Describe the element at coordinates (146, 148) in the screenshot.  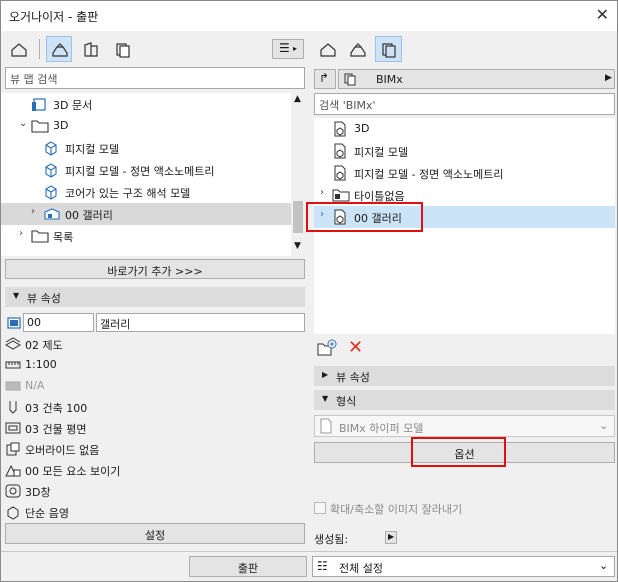
I see `tree-item-physical-model: 피지컬 모델` at that location.